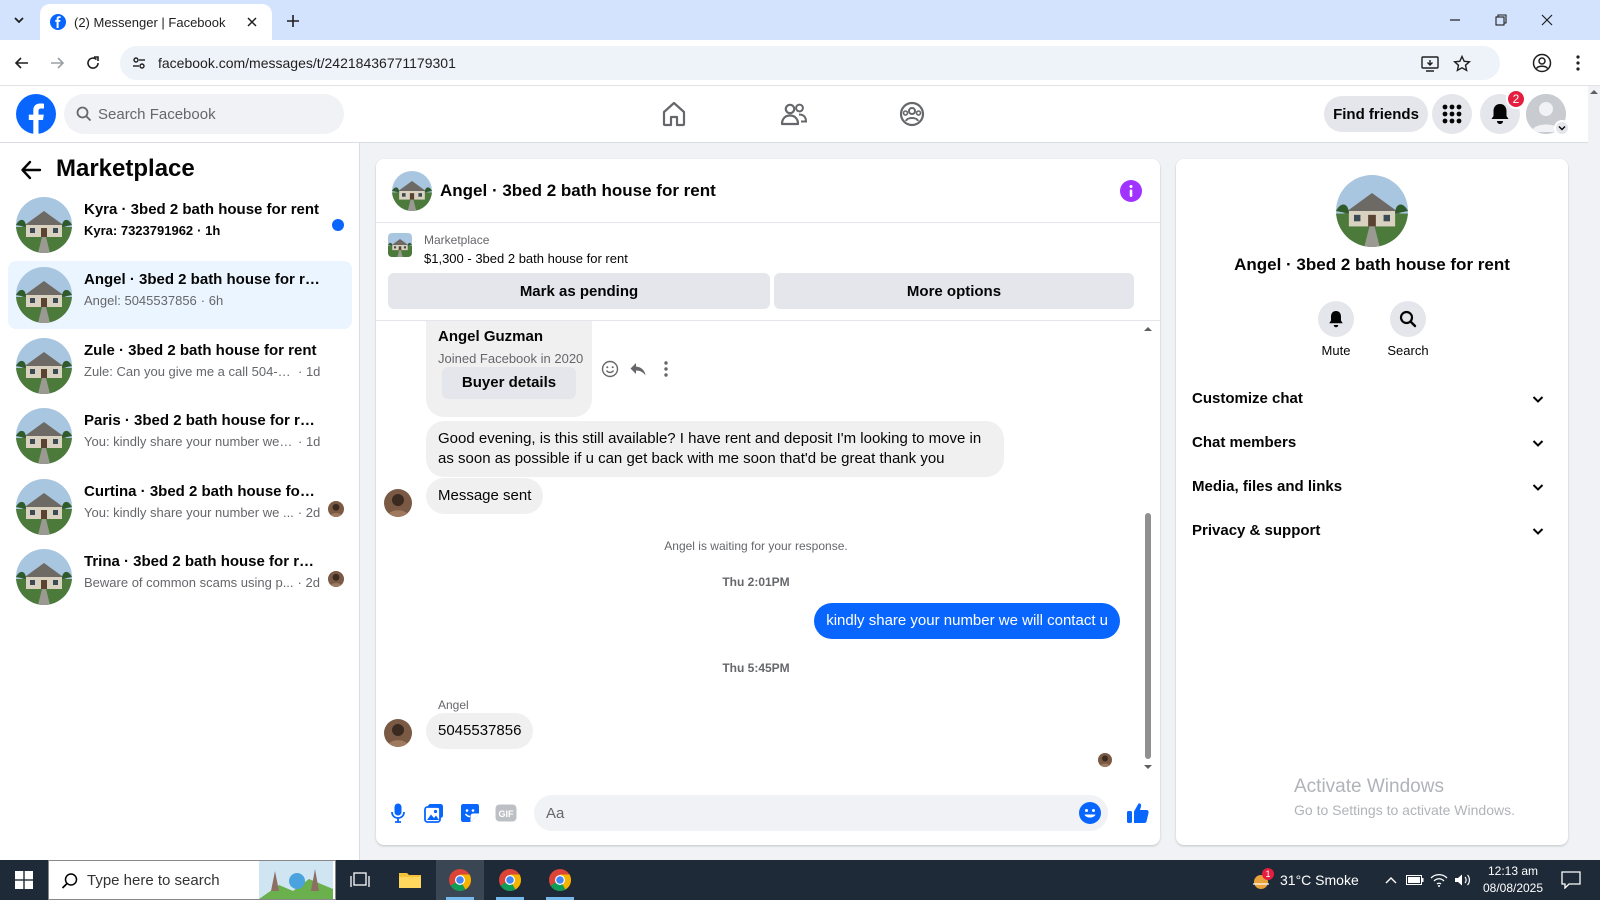 The image size is (1600, 900). I want to click on conversation-preview-row: You: kindly share your number we ... · 2d, so click(202, 512).